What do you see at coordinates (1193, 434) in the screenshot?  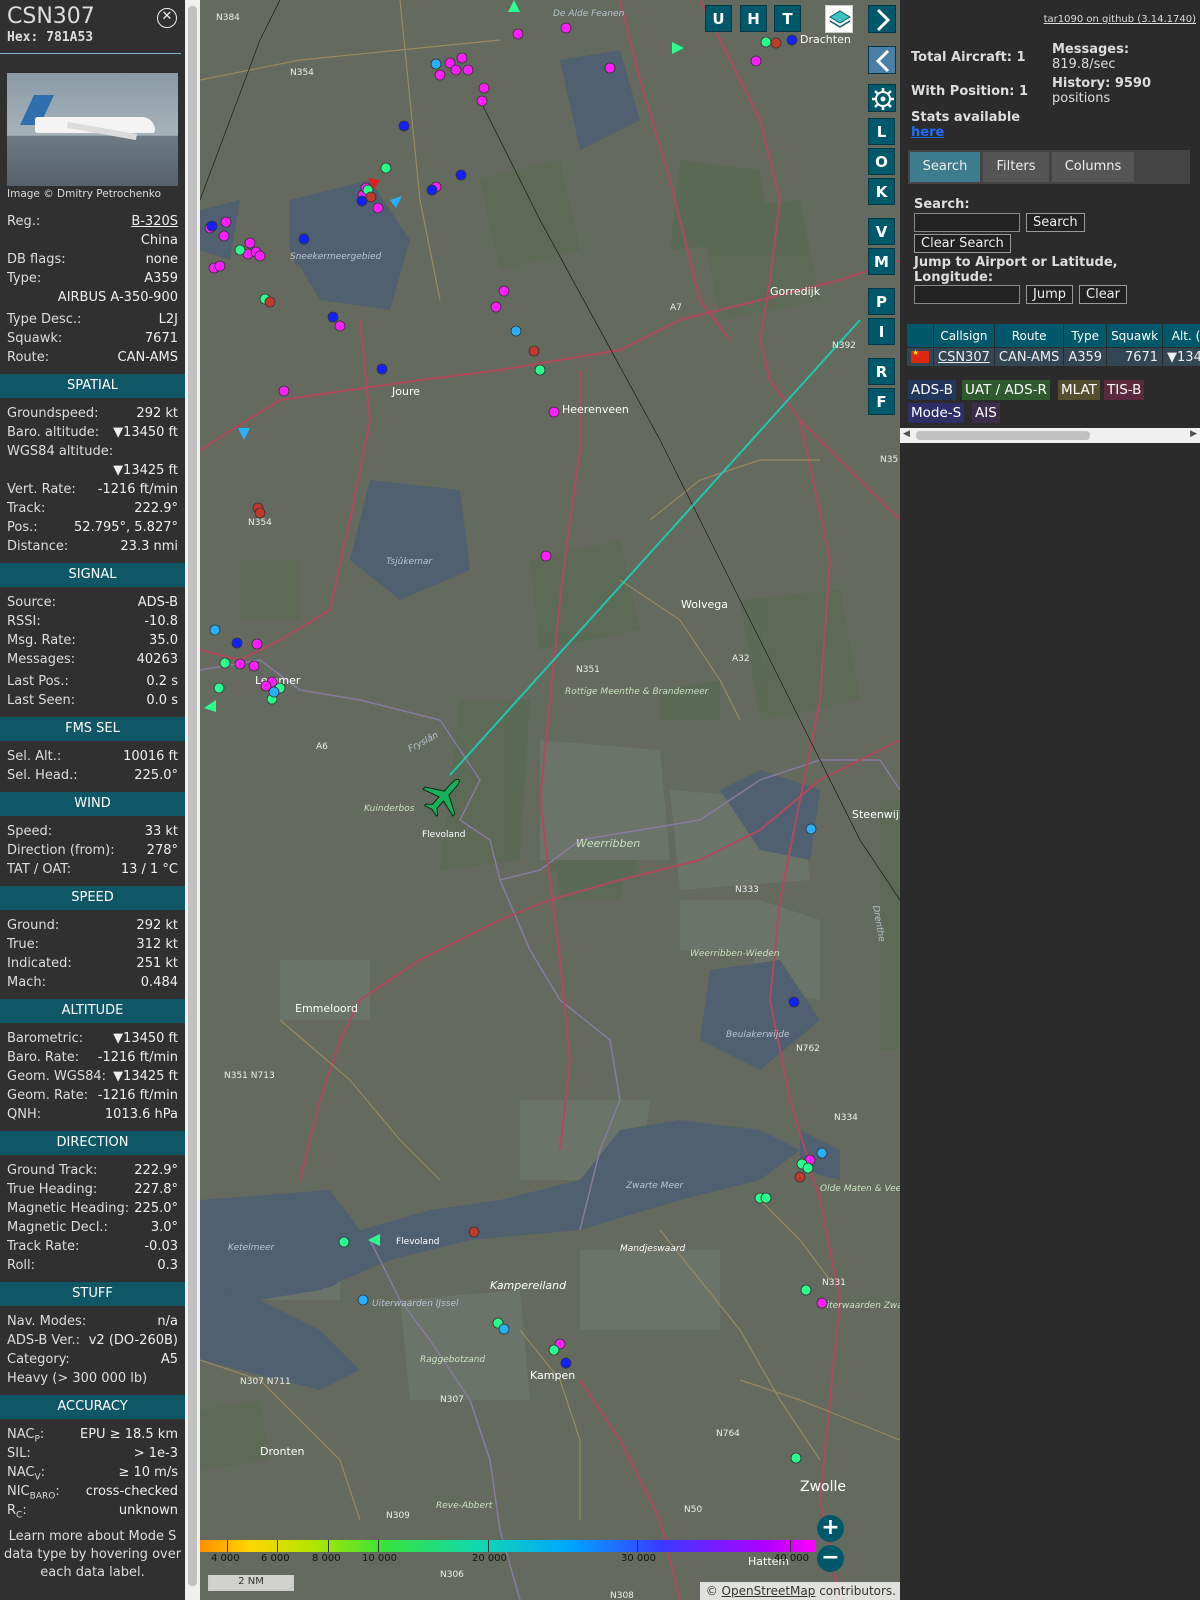 I see `scroll-right-arrow-icon: ▶` at bounding box center [1193, 434].